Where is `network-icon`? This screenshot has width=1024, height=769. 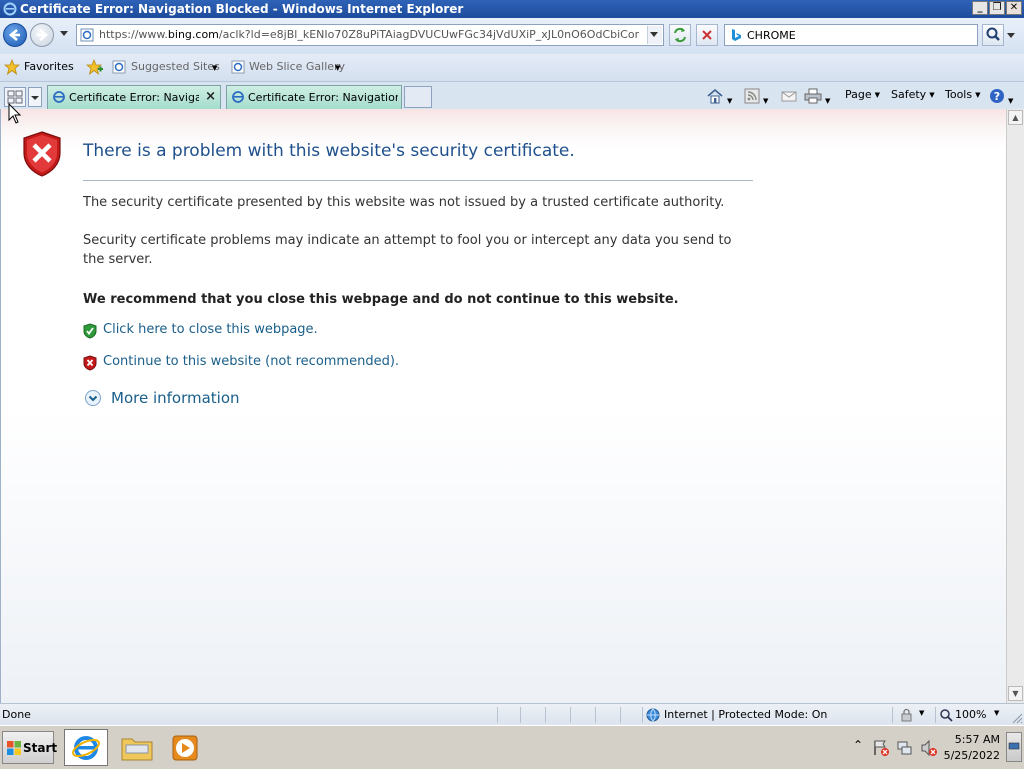
network-icon is located at coordinates (905, 748).